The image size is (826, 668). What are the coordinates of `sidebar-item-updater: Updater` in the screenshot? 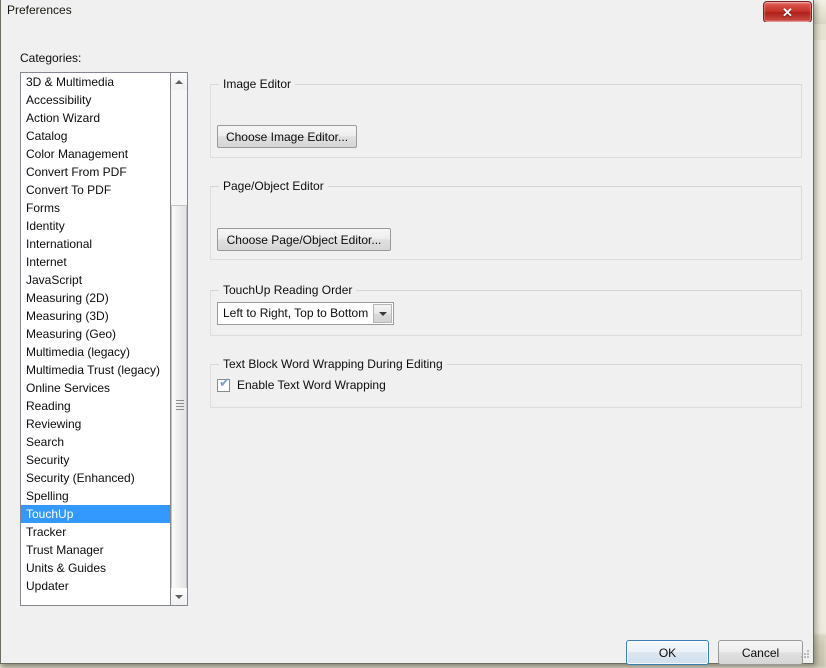 It's located at (95, 586).